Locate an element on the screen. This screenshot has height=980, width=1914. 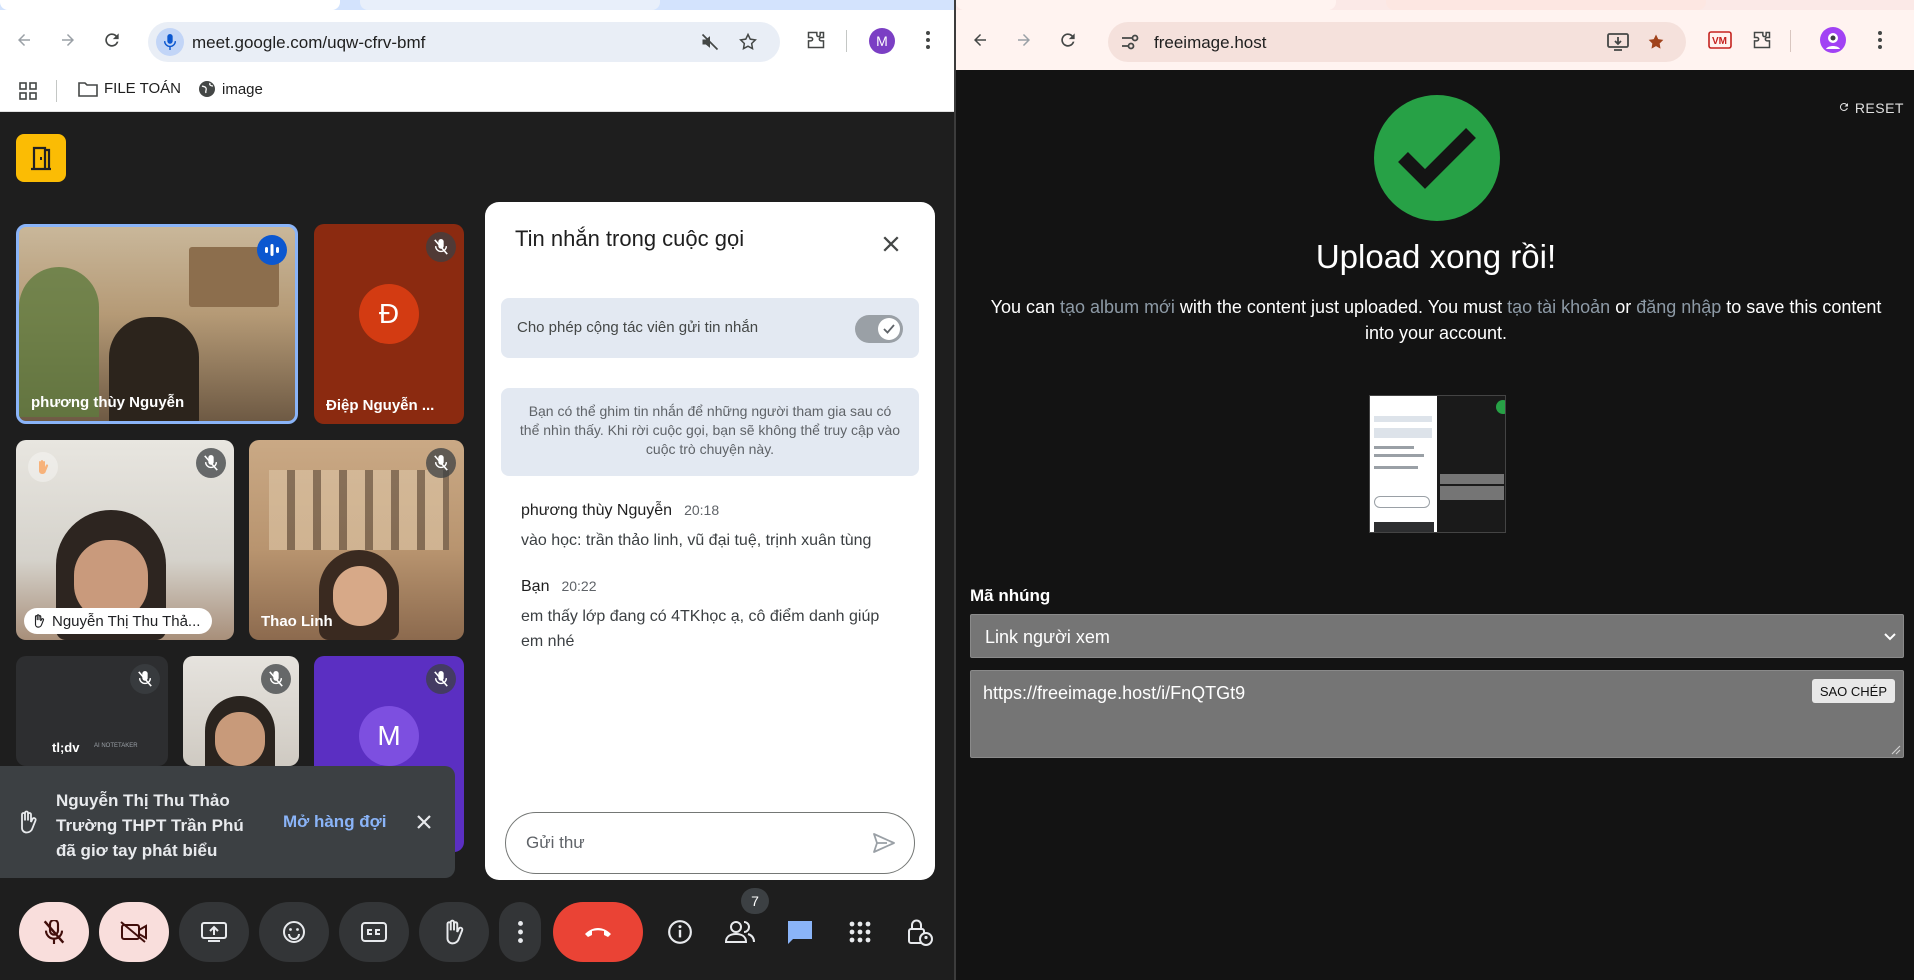
profile-avatar: M is located at coordinates (882, 41).